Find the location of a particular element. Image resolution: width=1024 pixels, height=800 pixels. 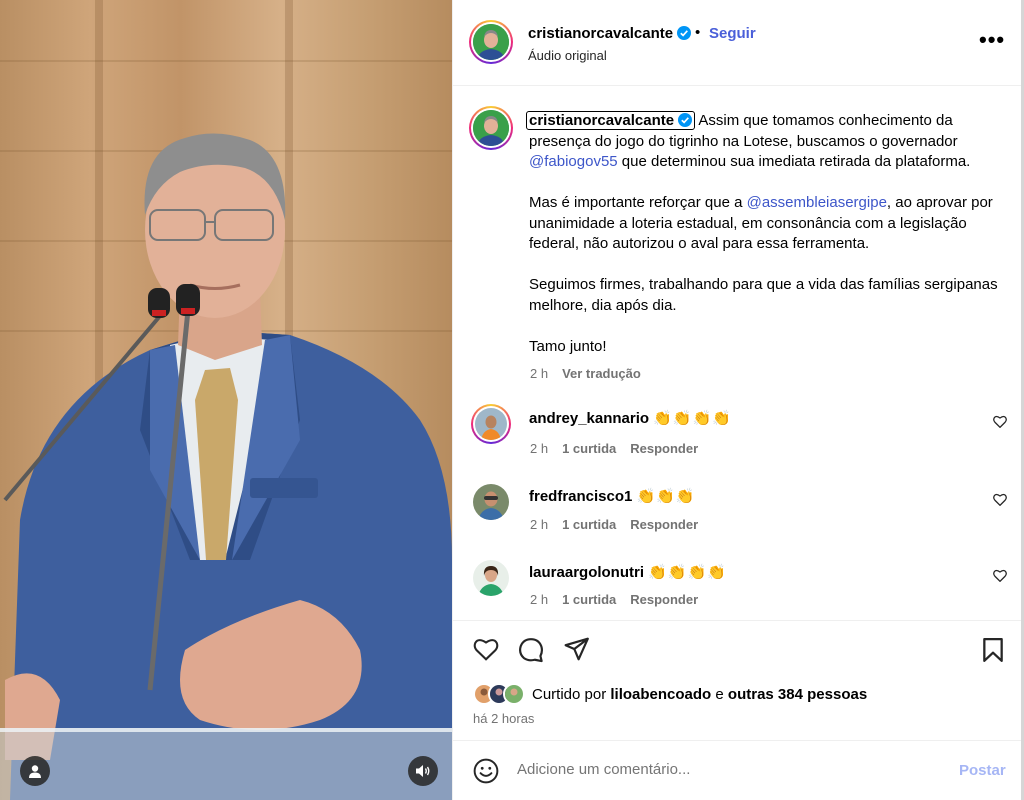

caption-meta: 2 h Ver tradução is located at coordinates (592, 373).